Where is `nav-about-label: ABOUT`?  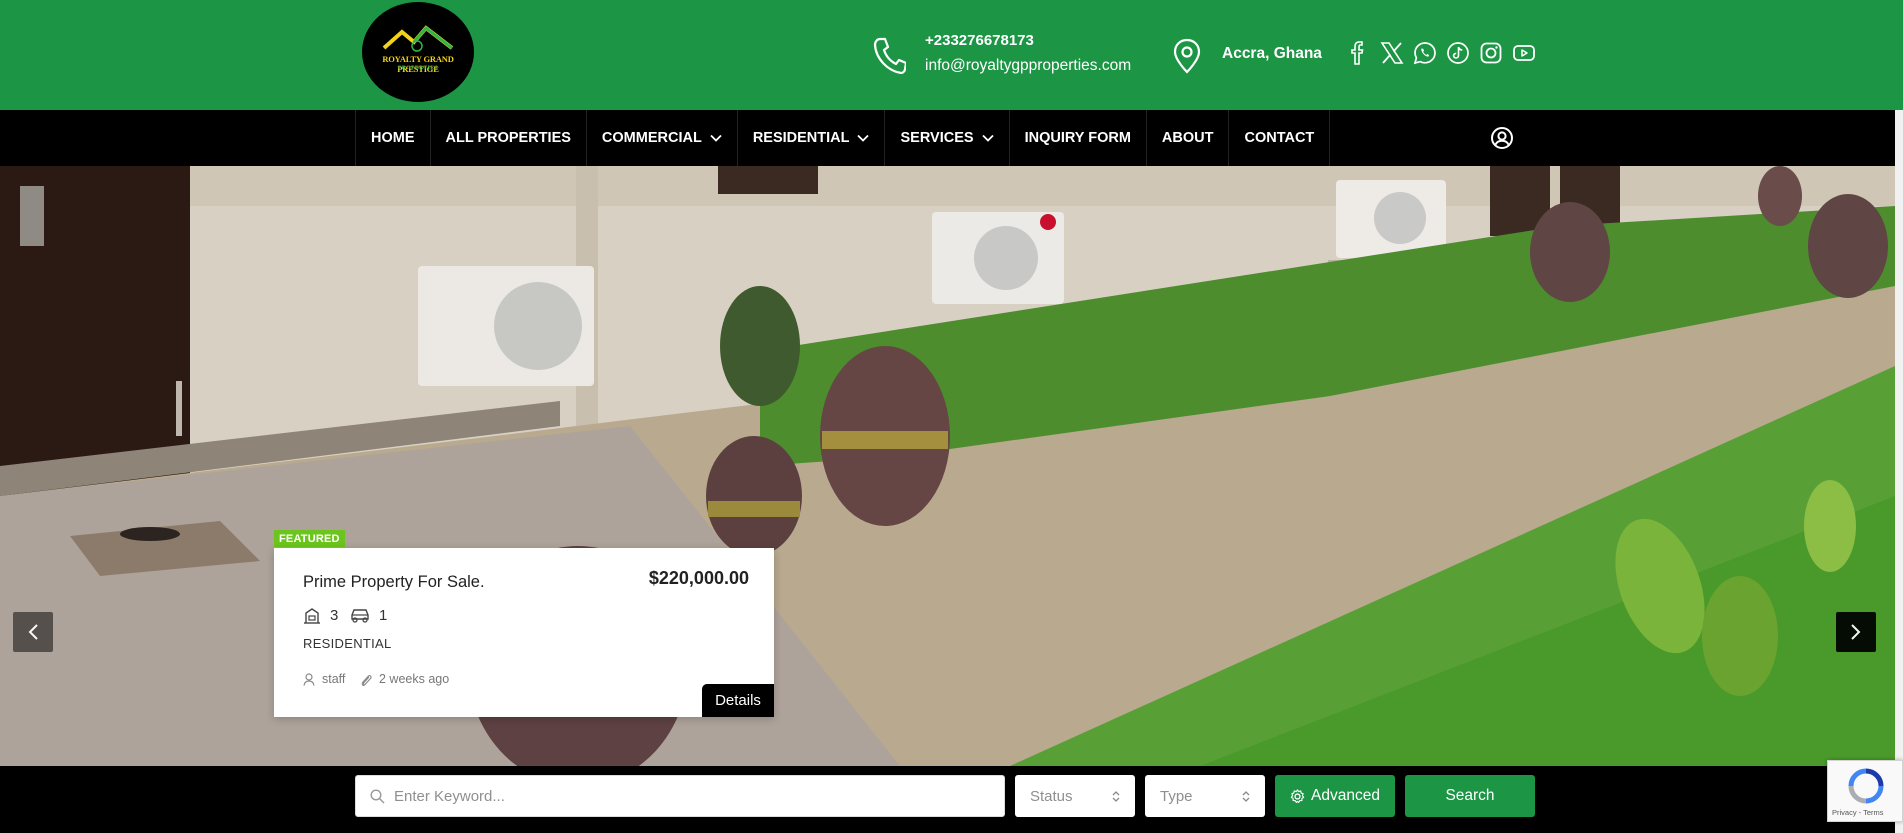 nav-about-label: ABOUT is located at coordinates (1187, 138).